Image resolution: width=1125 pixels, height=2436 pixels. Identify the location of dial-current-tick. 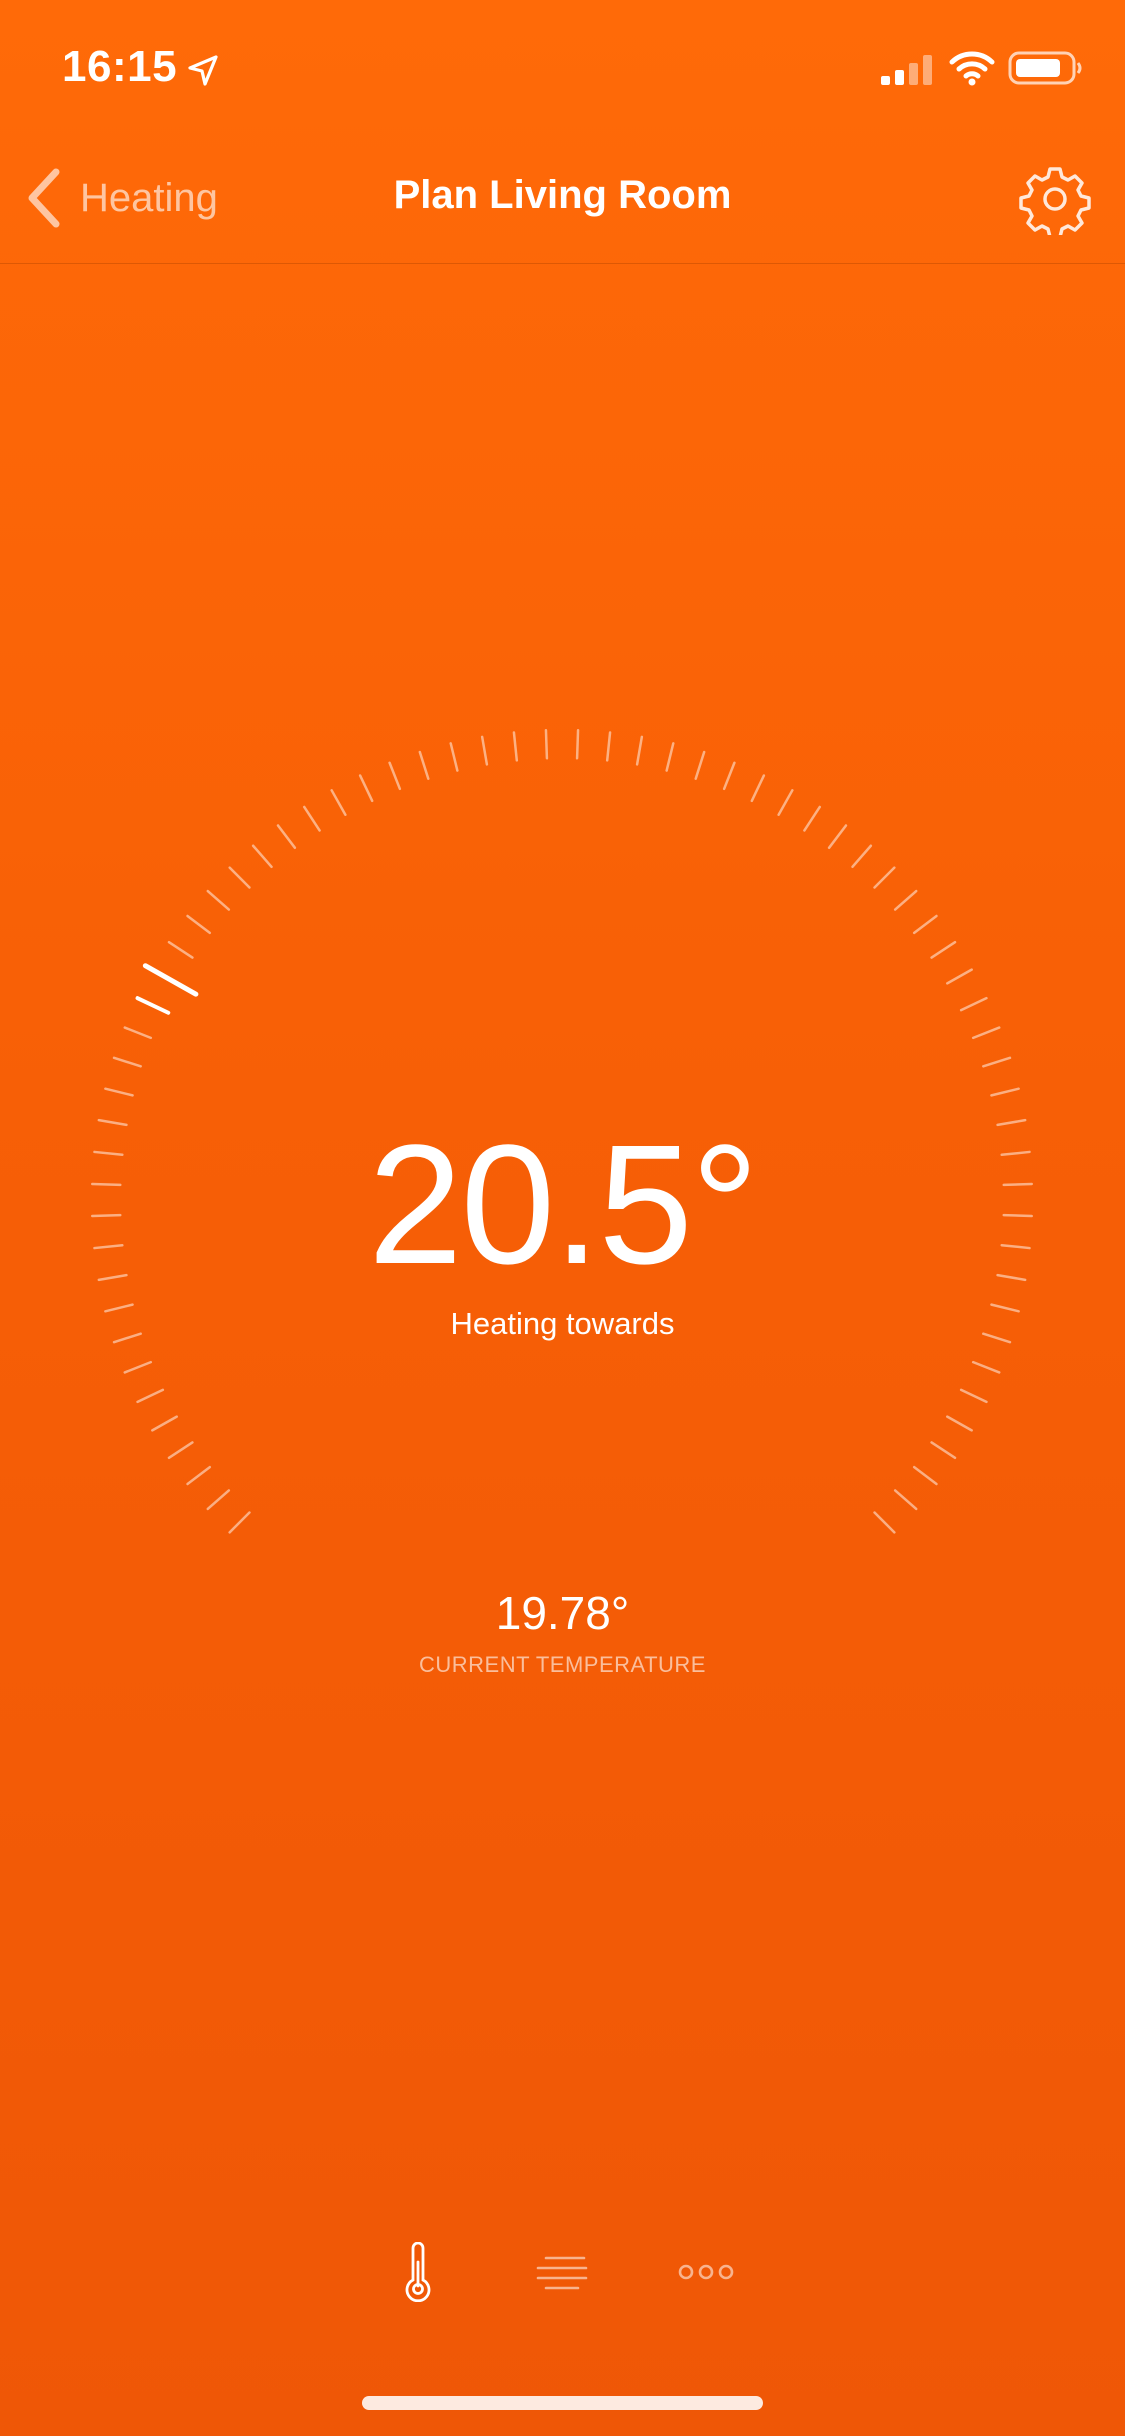
(153, 1005).